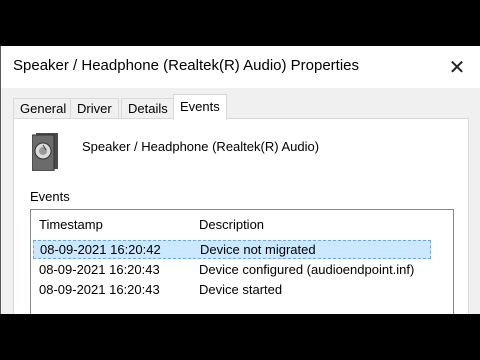 The height and width of the screenshot is (360, 480). Describe the element at coordinates (43, 108) in the screenshot. I see `tab-general: General` at that location.